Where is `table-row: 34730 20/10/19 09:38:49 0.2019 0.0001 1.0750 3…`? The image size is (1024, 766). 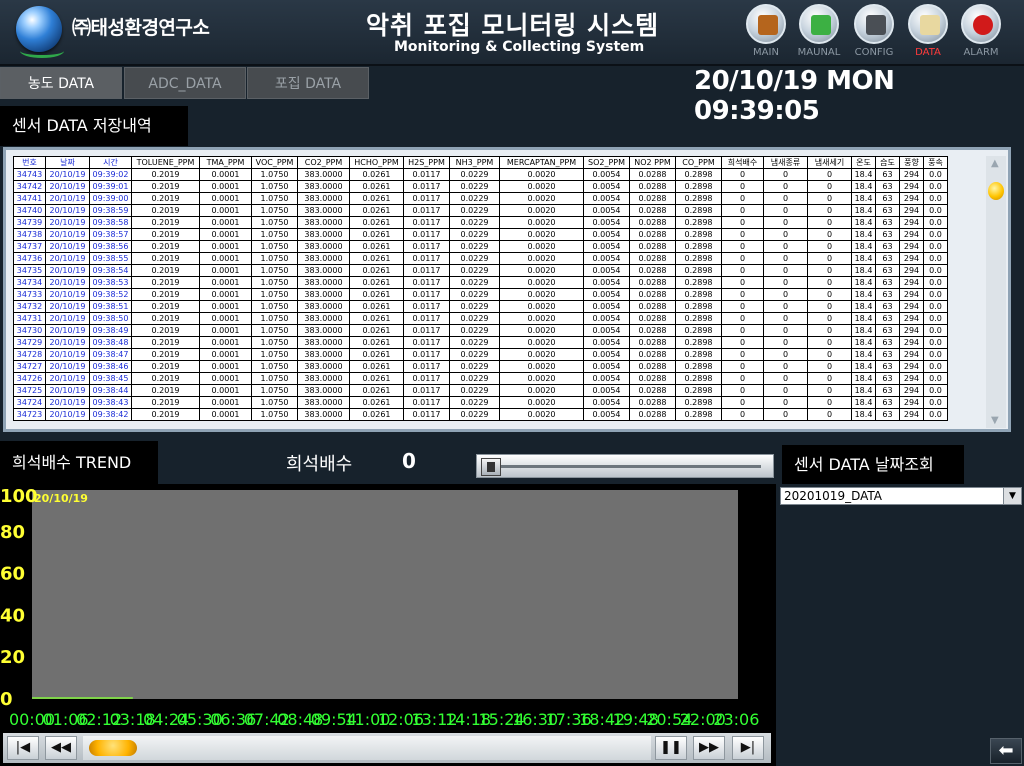
table-row: 34730 20/10/19 09:38:49 0.2019 0.0001 1.0750 3… is located at coordinates (480, 330).